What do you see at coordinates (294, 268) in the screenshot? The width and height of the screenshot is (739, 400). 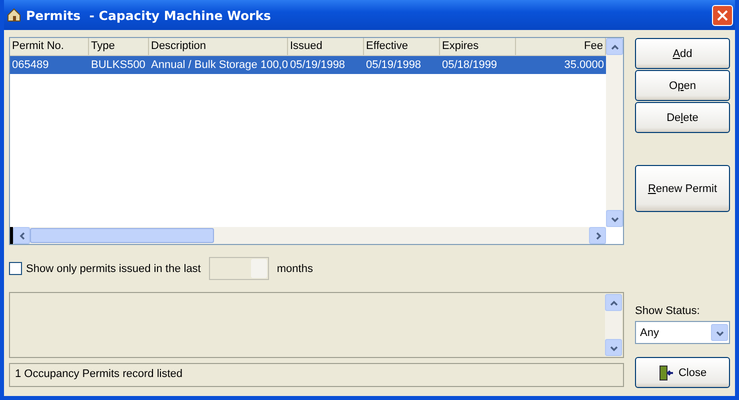 I see `months-label: months` at bounding box center [294, 268].